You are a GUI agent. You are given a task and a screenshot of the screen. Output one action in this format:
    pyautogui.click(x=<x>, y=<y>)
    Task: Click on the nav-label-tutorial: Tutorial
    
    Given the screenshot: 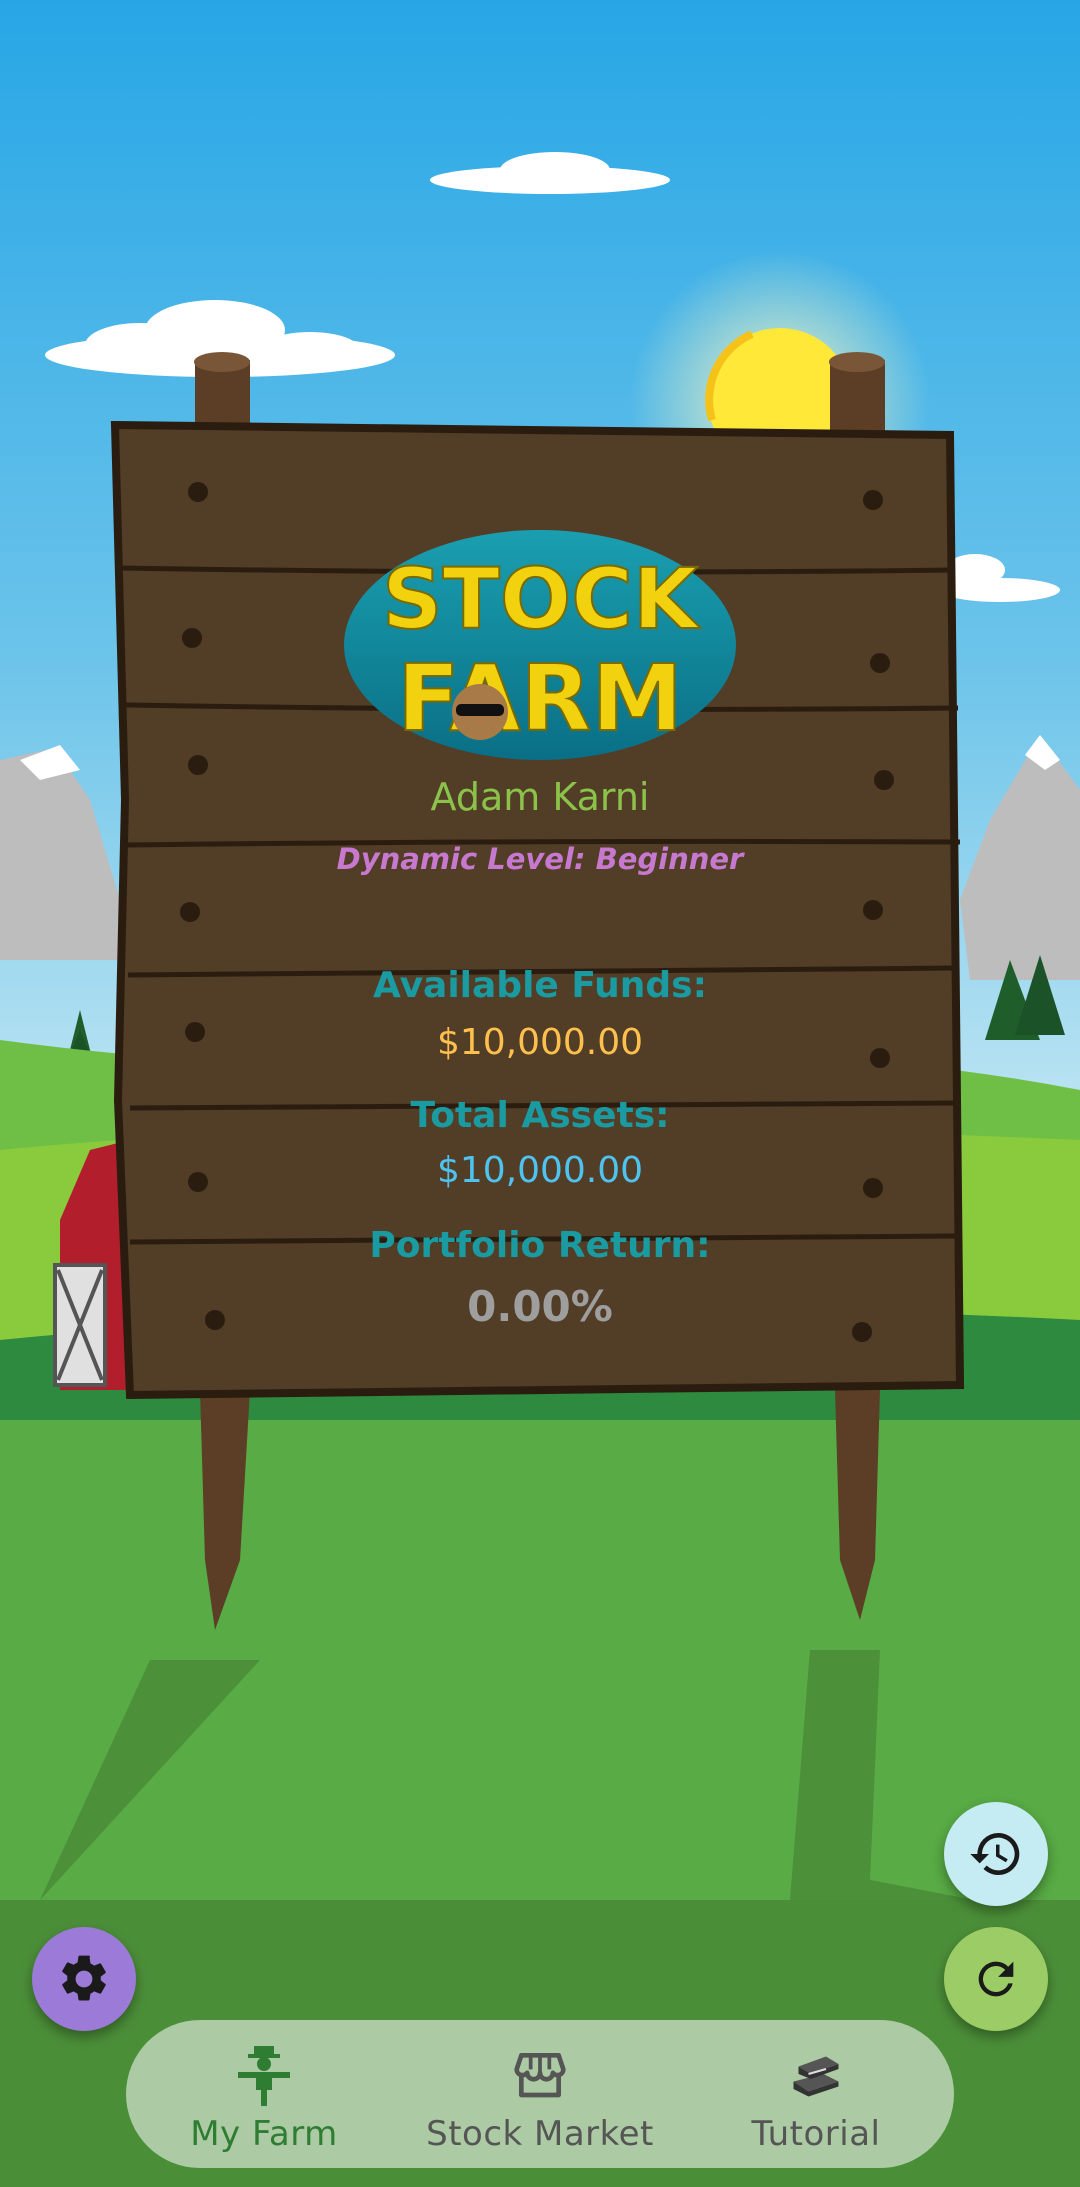 What is the action you would take?
    pyautogui.click(x=816, y=2134)
    